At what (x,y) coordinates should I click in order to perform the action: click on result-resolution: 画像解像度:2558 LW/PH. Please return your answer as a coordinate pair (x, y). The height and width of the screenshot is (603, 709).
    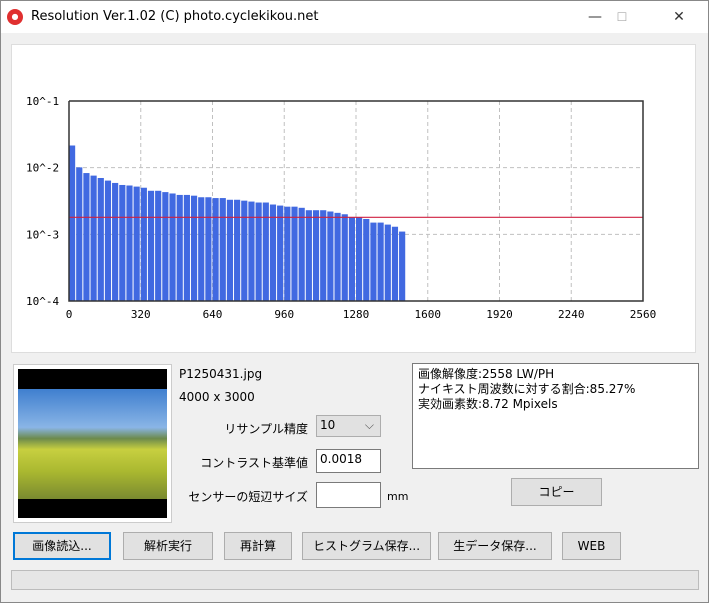
    Looking at the image, I should click on (486, 374).